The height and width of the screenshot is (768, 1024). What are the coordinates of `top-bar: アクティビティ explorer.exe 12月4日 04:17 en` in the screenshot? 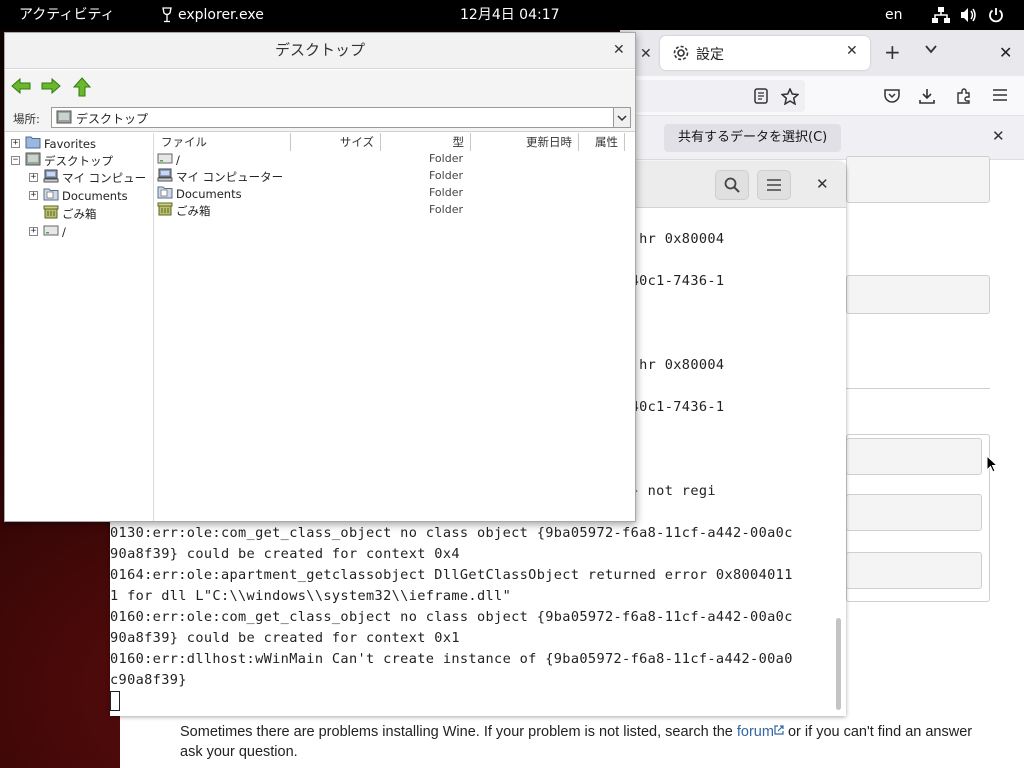 It's located at (512, 15).